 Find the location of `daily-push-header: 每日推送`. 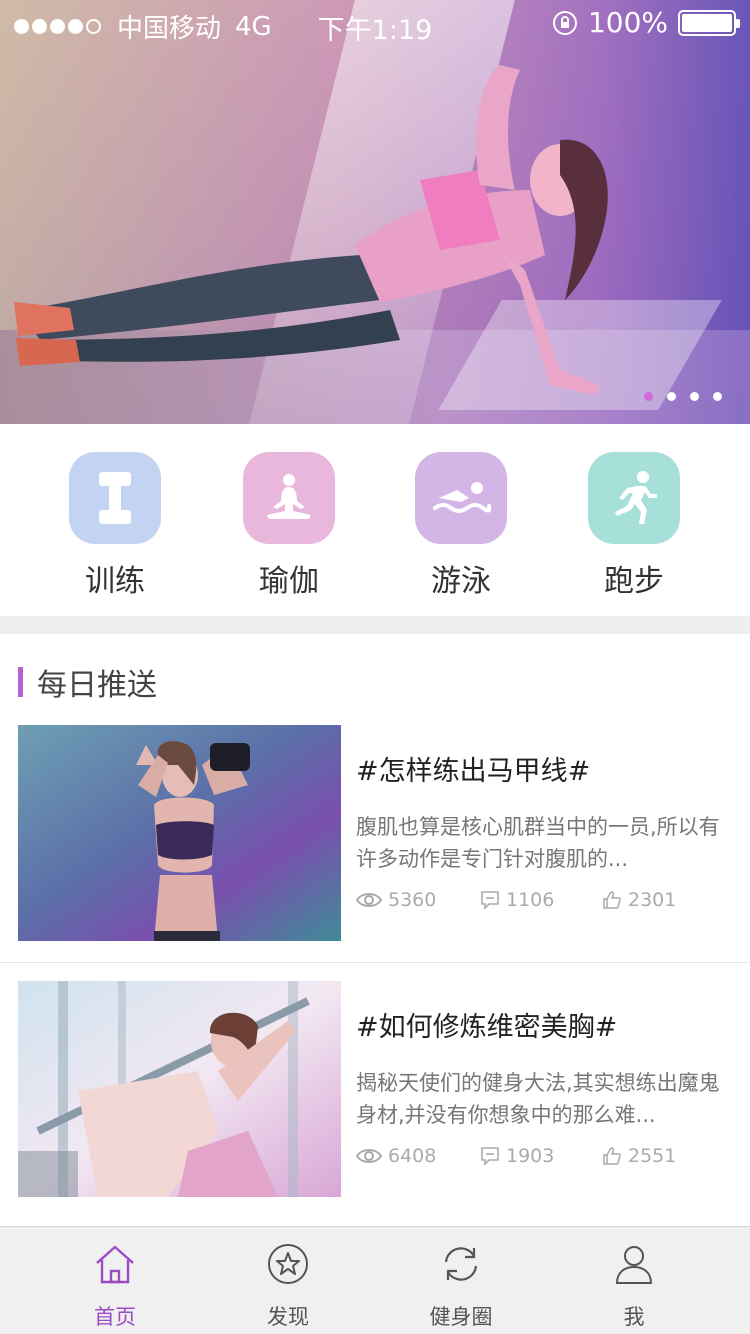

daily-push-header: 每日推送 is located at coordinates (87, 682).